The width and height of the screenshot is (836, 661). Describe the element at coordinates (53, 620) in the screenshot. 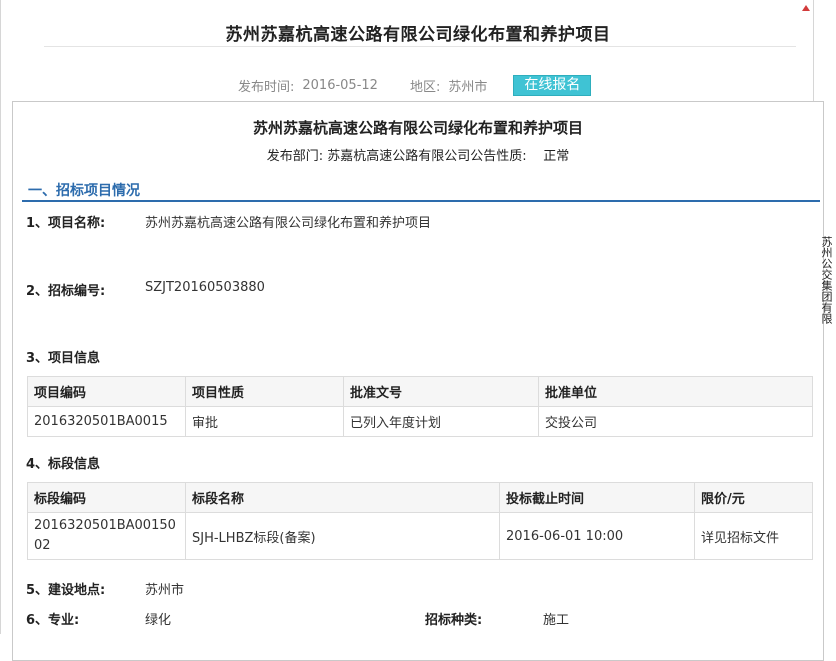

I see `specialty-label: 6、专业:` at that location.